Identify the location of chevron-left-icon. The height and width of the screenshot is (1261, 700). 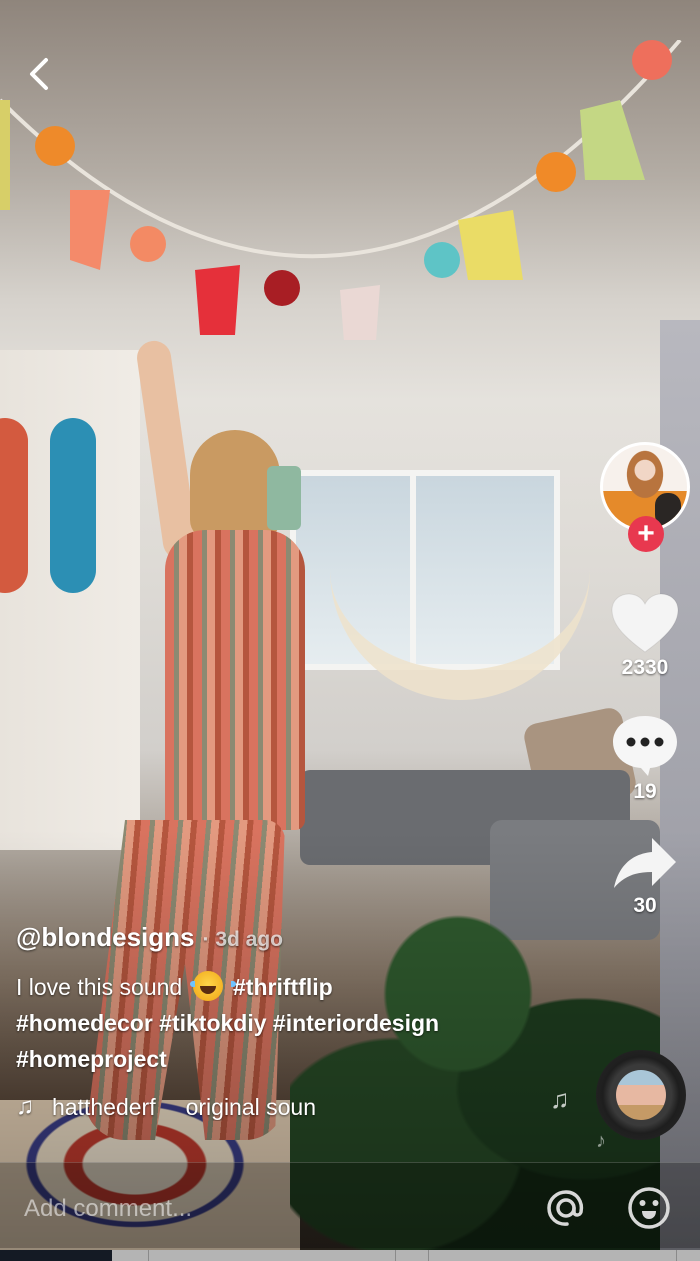
(39, 74).